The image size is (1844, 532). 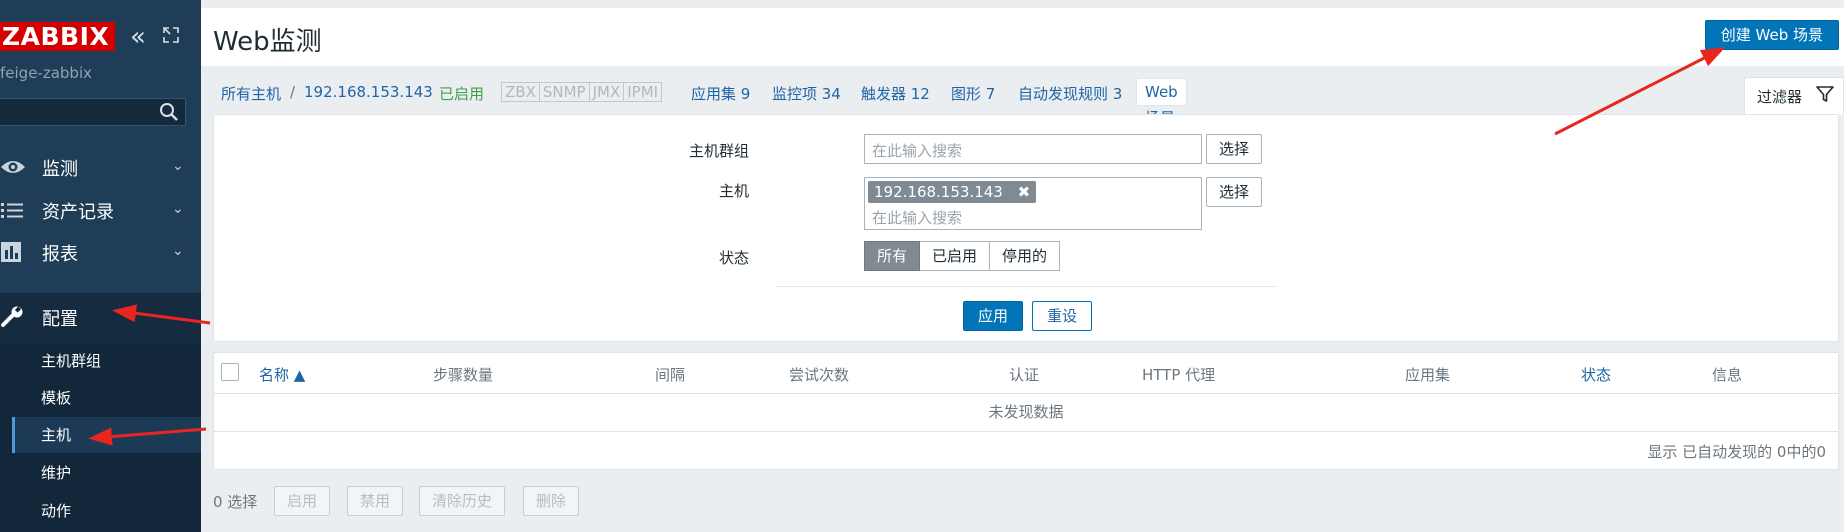 What do you see at coordinates (1596, 374) in the screenshot?
I see `column-status: 状态` at bounding box center [1596, 374].